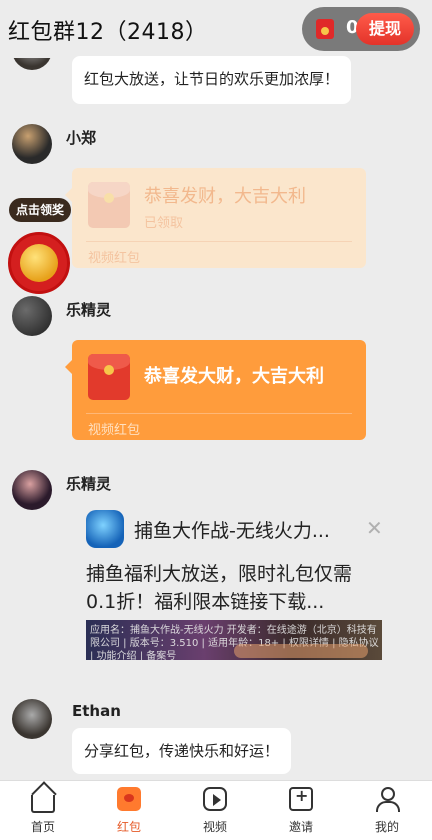 This screenshot has height=840, width=432. What do you see at coordinates (234, 376) in the screenshot?
I see `red-packet-title: 恭喜发大财，大吉大利` at bounding box center [234, 376].